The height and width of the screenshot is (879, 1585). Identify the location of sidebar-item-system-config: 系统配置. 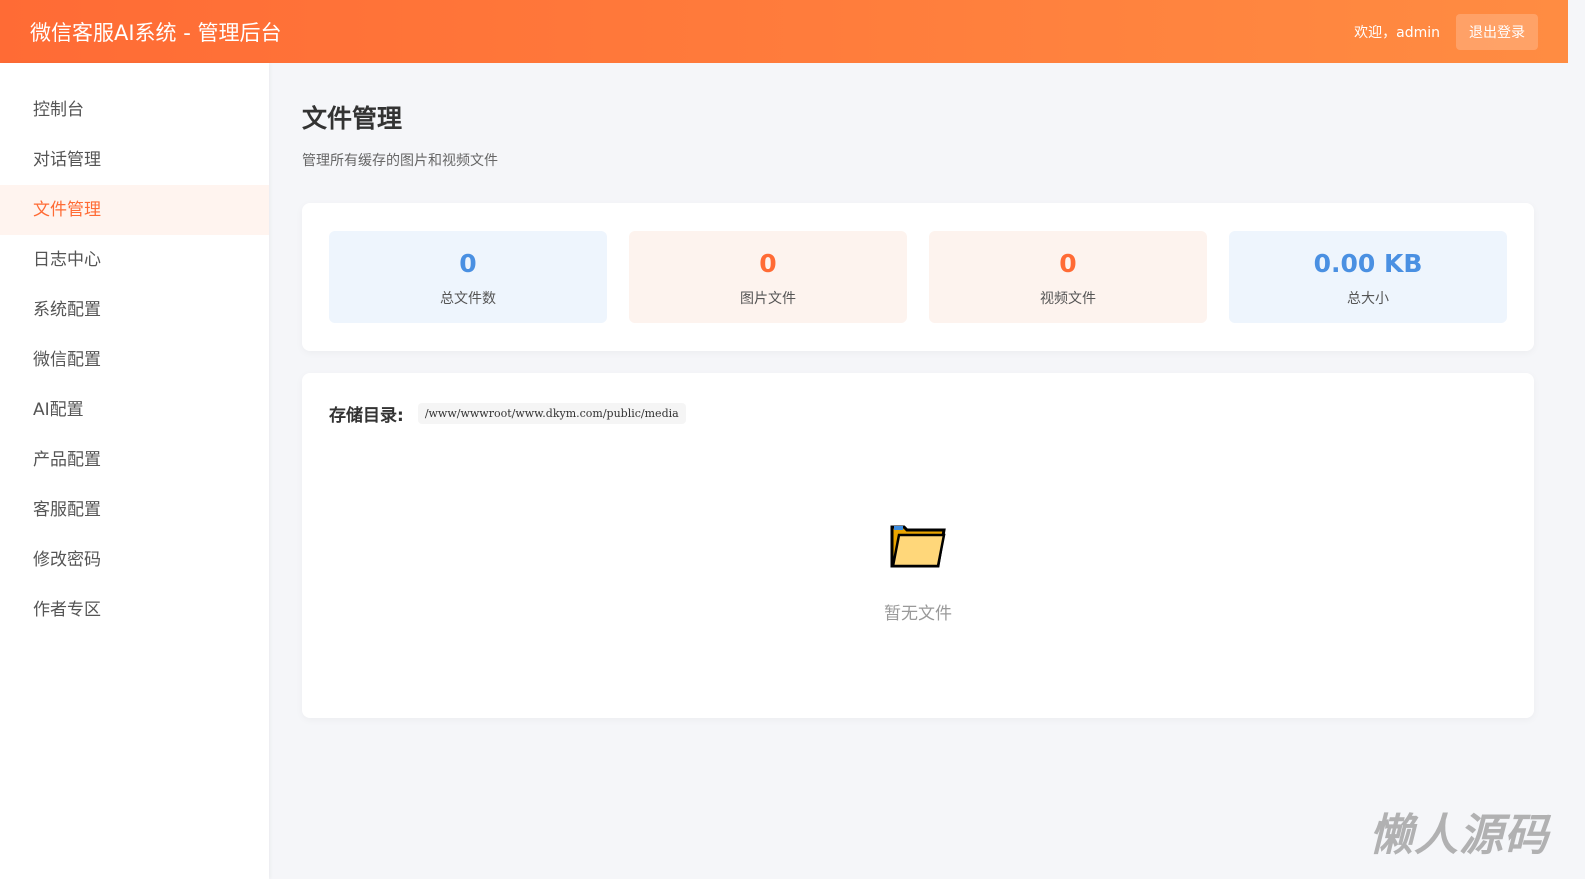
(134, 310).